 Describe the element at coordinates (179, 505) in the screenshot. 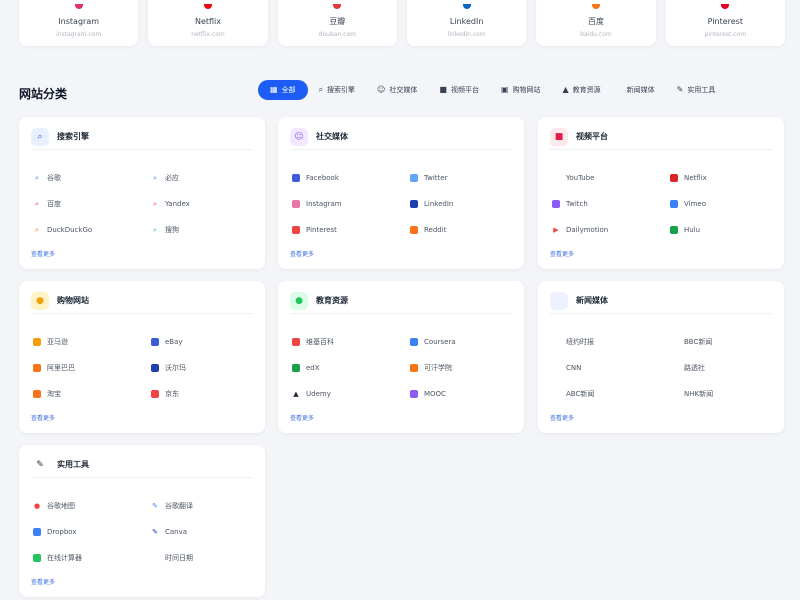

I see `site-link-label: 谷歌翻译` at that location.